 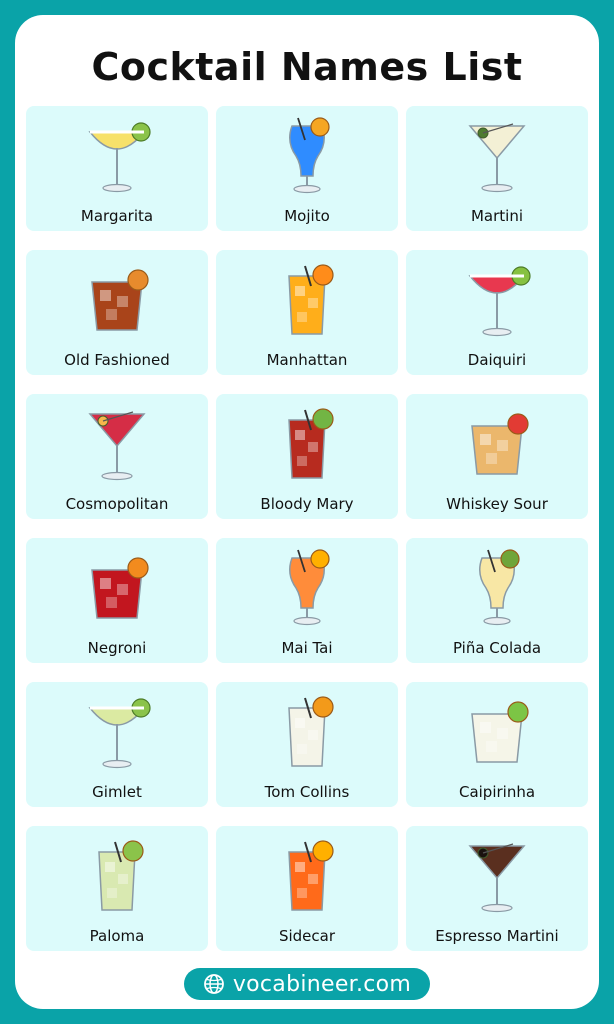 What do you see at coordinates (117, 877) in the screenshot?
I see `paloma-glass-icon` at bounding box center [117, 877].